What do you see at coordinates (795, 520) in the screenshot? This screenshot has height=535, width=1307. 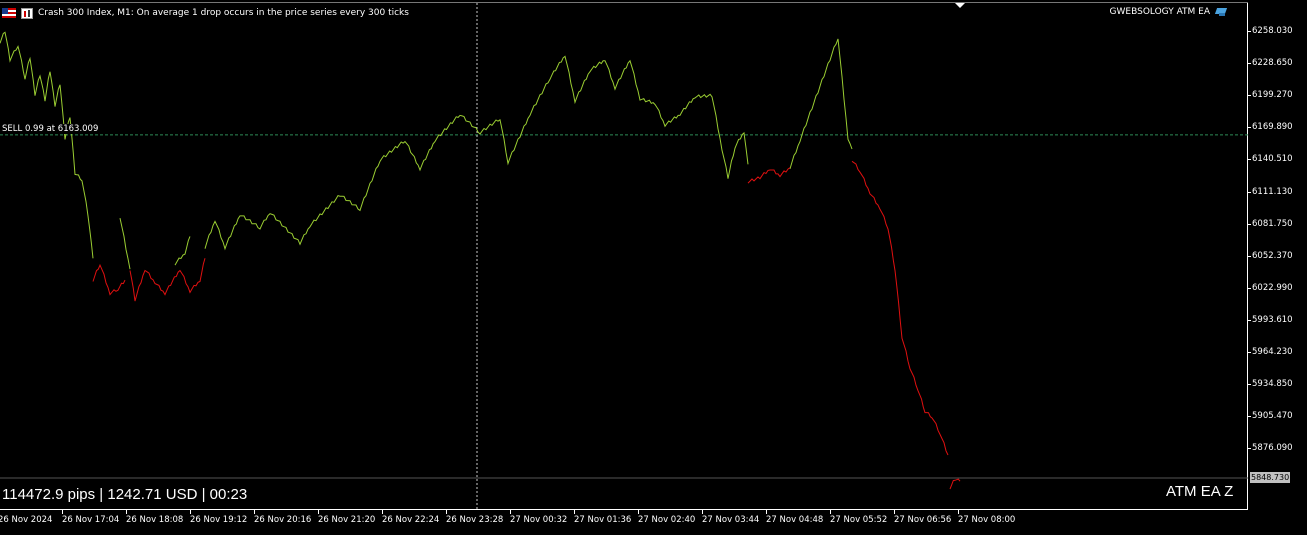 I see `time-tick-label: 27 Nov 04:48` at bounding box center [795, 520].